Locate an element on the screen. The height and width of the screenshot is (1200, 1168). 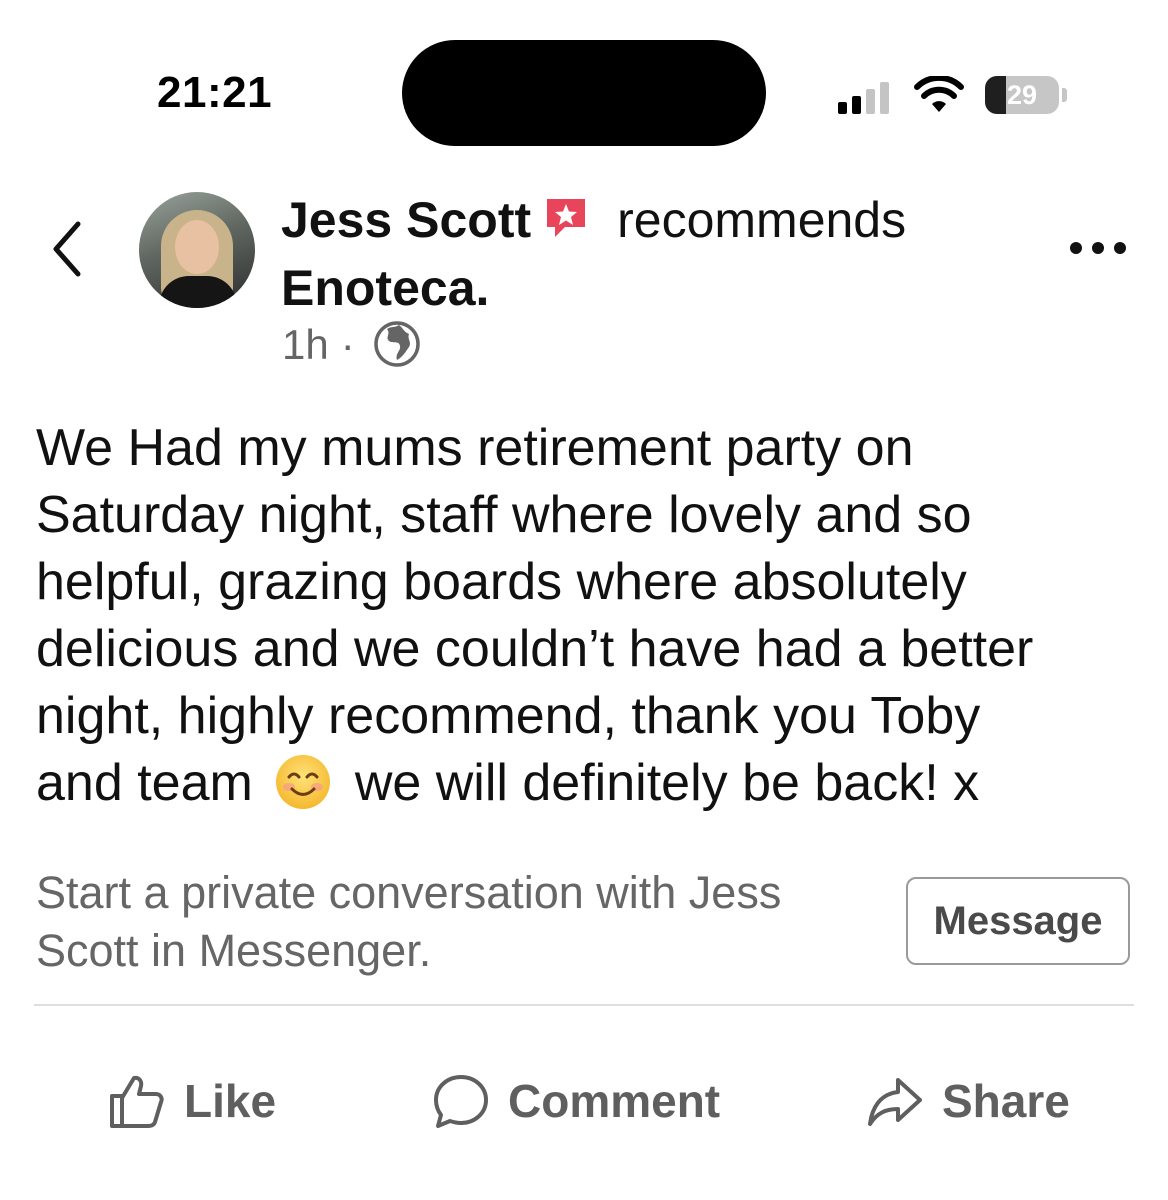
recommend-verb: recommends is located at coordinates (762, 220).